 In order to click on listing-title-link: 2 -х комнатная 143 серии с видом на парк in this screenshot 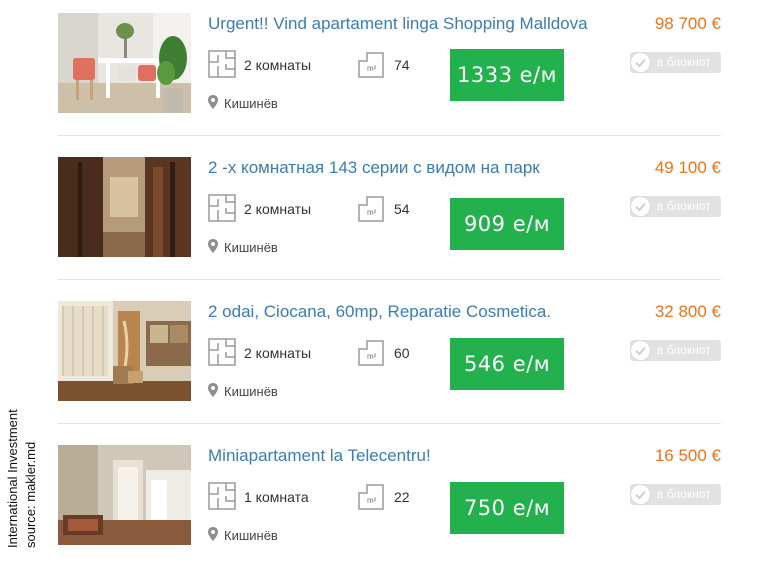, I will do `click(374, 168)`.